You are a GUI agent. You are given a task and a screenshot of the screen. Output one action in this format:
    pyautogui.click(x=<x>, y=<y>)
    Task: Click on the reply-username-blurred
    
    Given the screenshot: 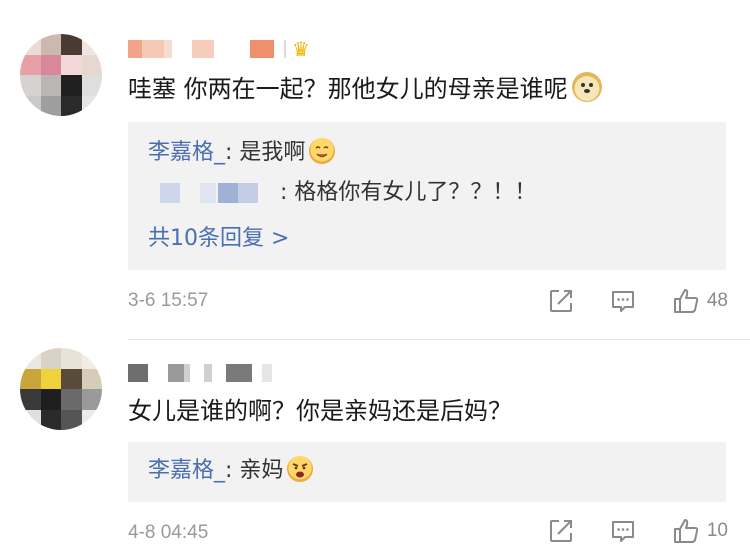 What is the action you would take?
    pyautogui.click(x=208, y=193)
    